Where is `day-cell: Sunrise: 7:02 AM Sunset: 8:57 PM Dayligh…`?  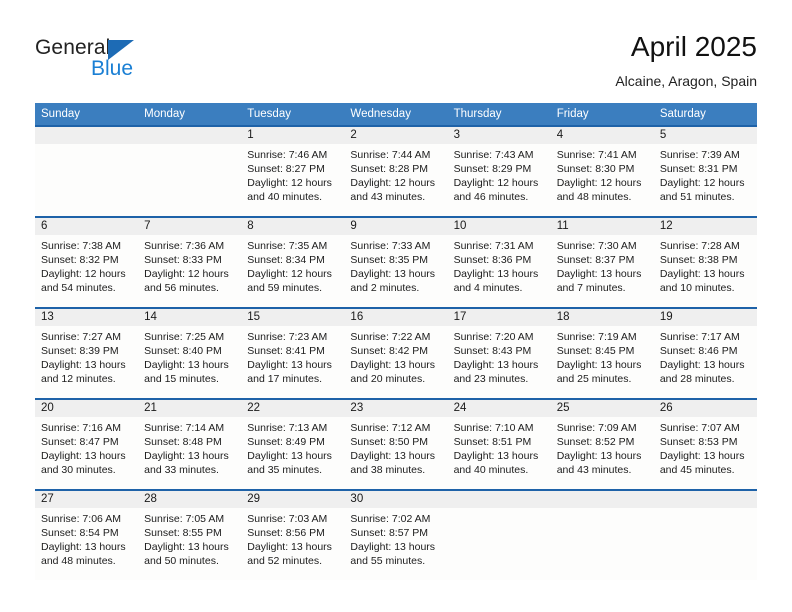 day-cell: Sunrise: 7:02 AM Sunset: 8:57 PM Dayligh… is located at coordinates (395, 544).